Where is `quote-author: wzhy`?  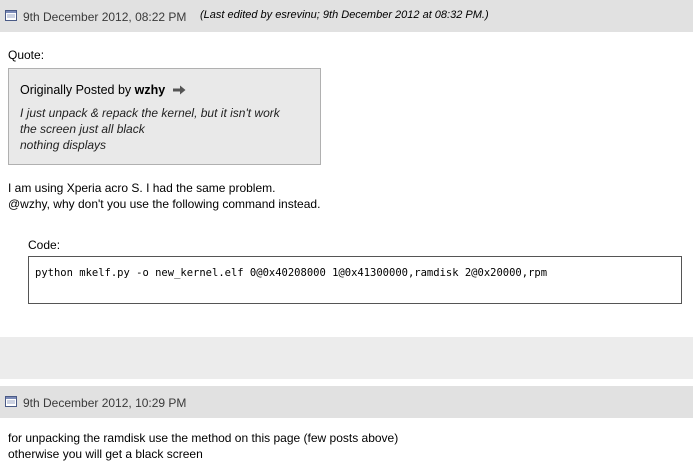
quote-author: wzhy is located at coordinates (150, 90).